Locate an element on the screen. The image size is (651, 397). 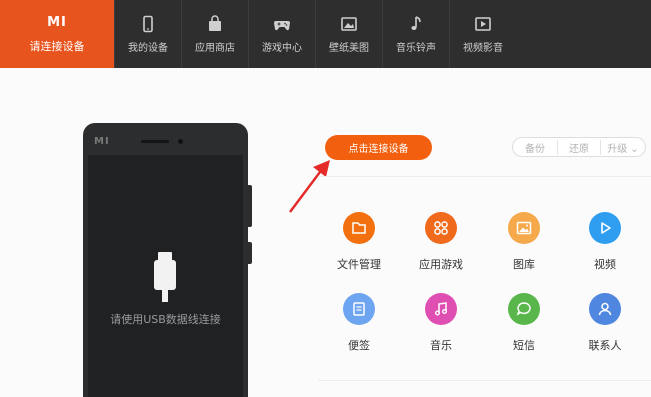
music-label: 音乐 is located at coordinates (441, 345).